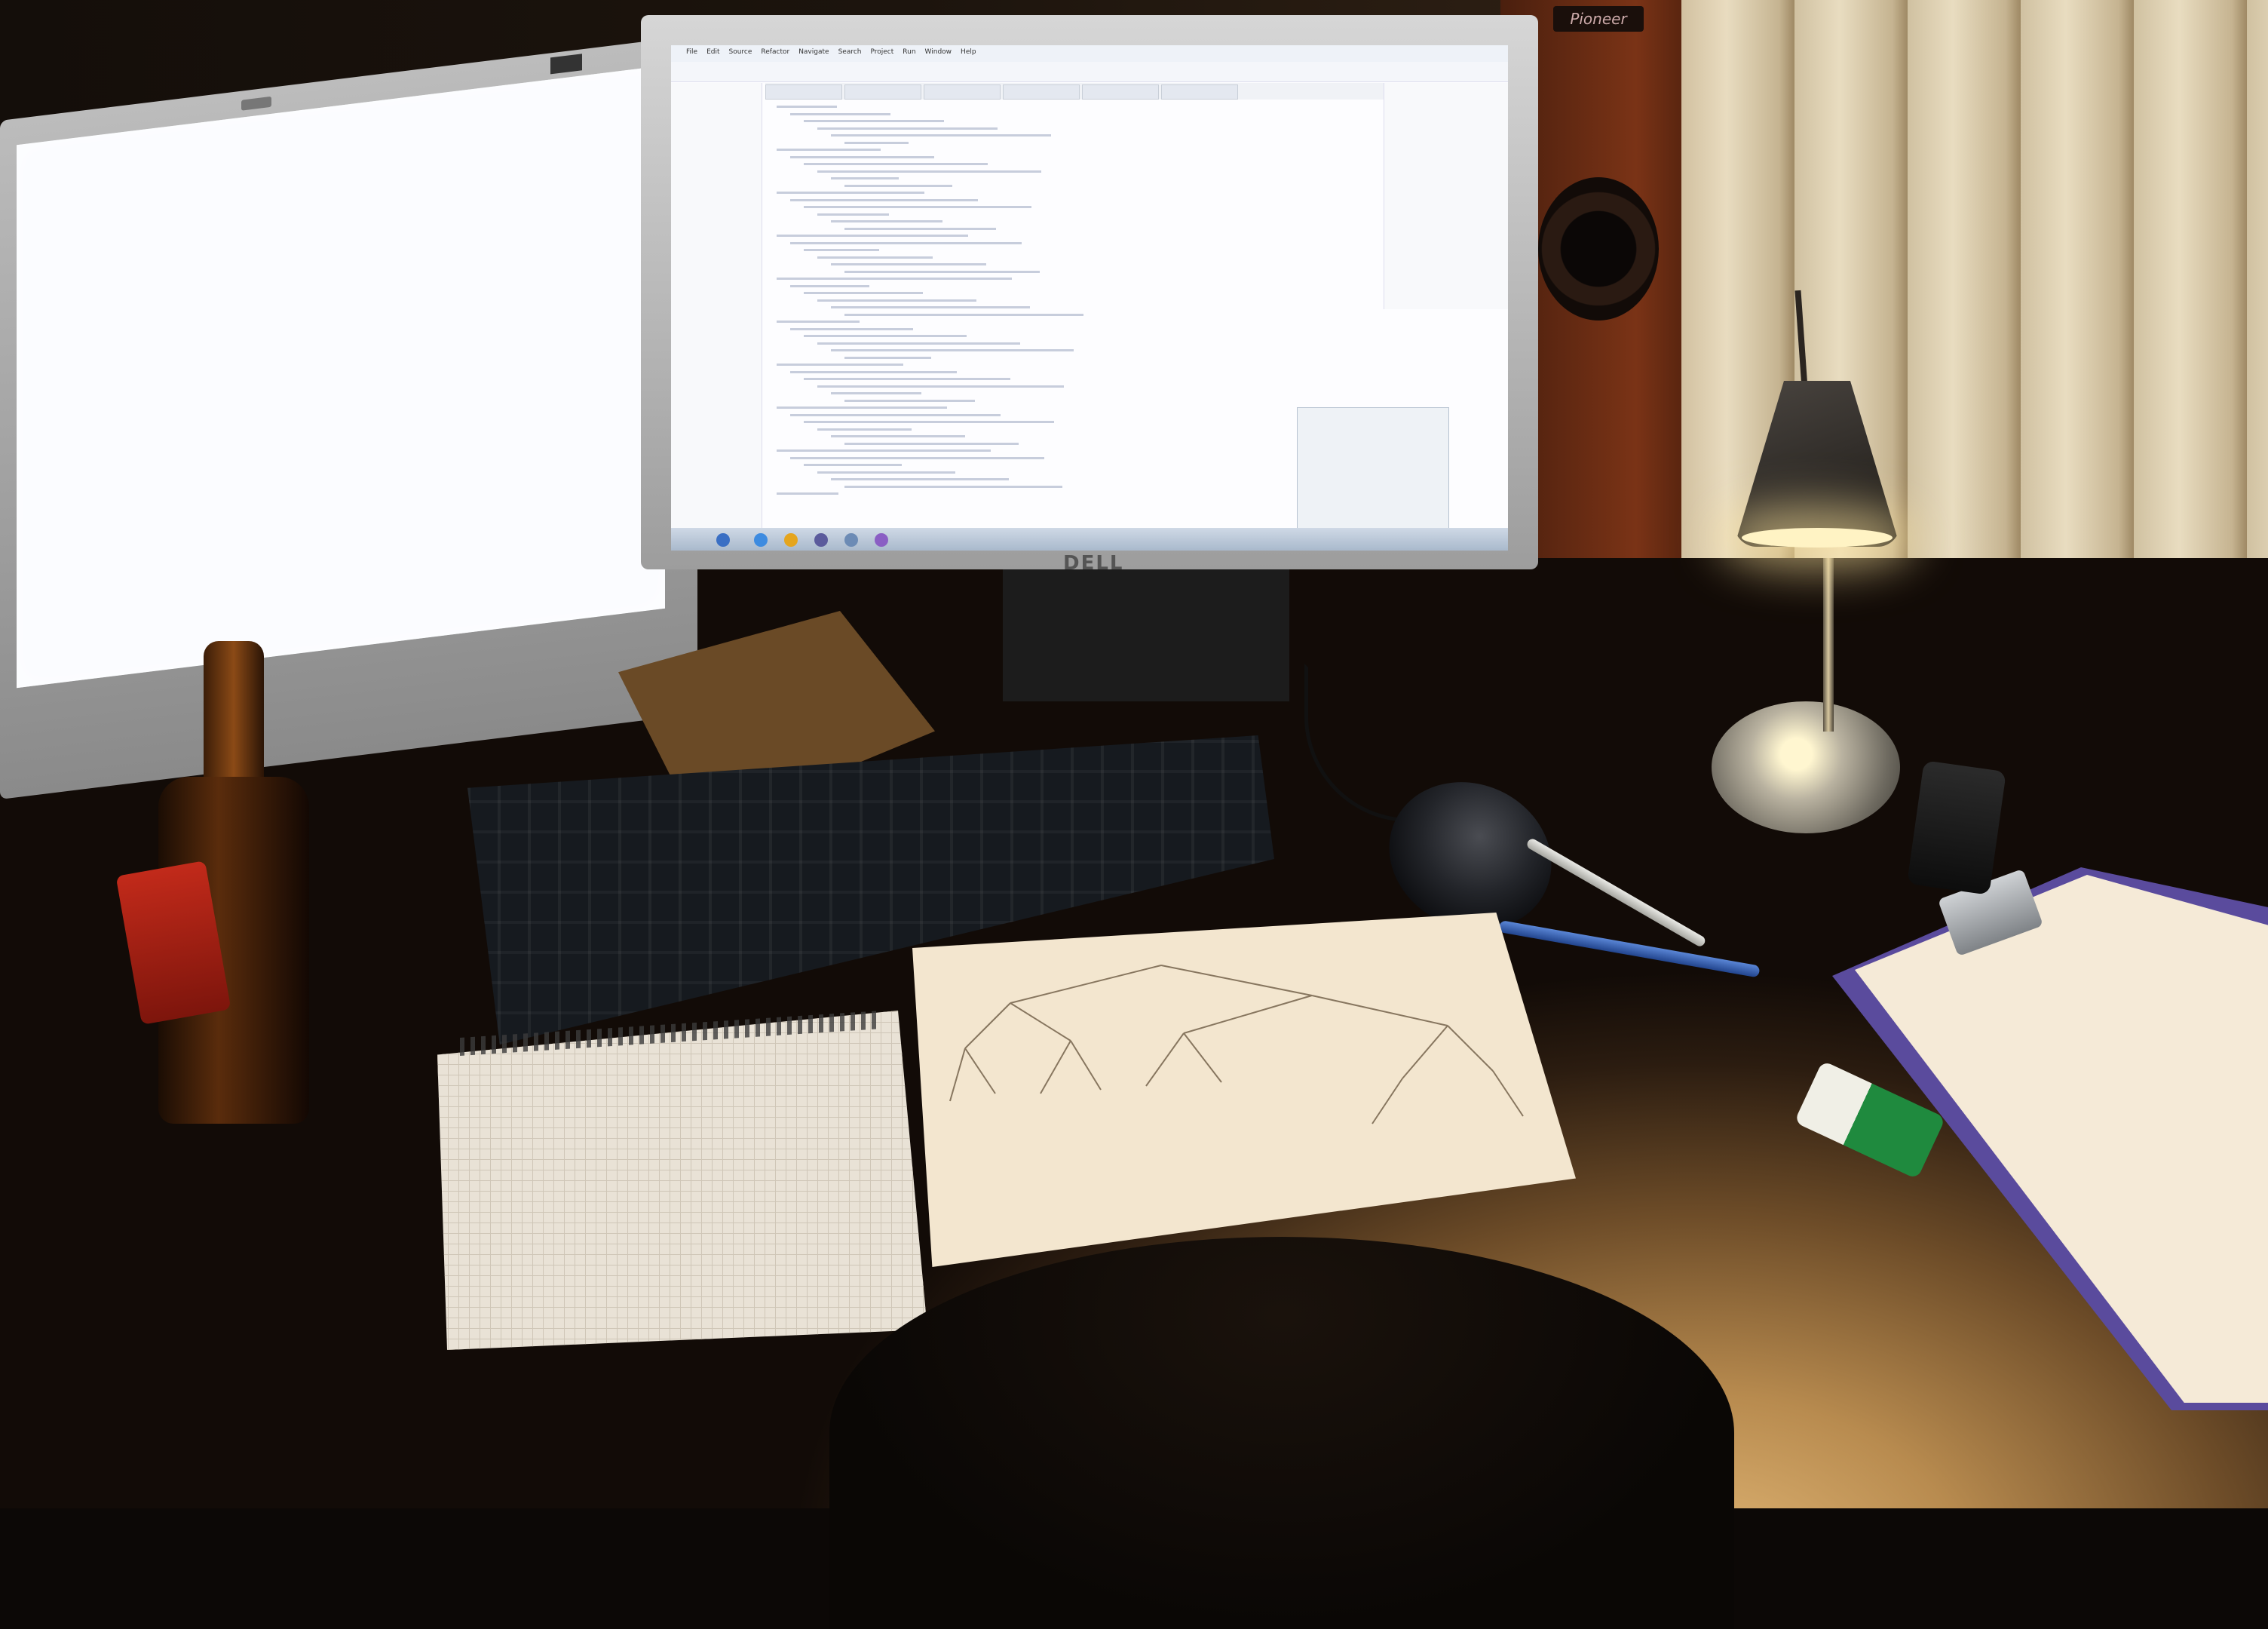 The height and width of the screenshot is (1629, 2268). I want to click on menu-edit: Edit, so click(712, 52).